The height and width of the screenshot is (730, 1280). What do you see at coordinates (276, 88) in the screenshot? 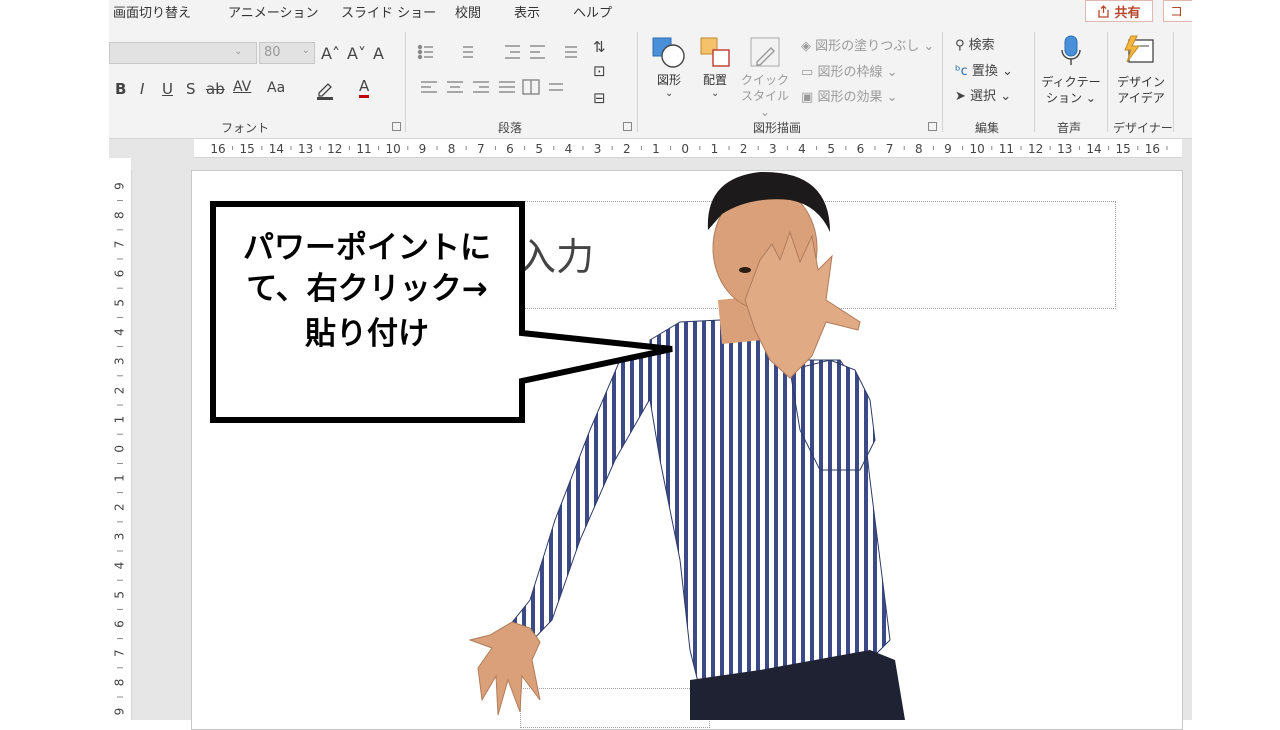
I see `change-case-button: Aa` at bounding box center [276, 88].